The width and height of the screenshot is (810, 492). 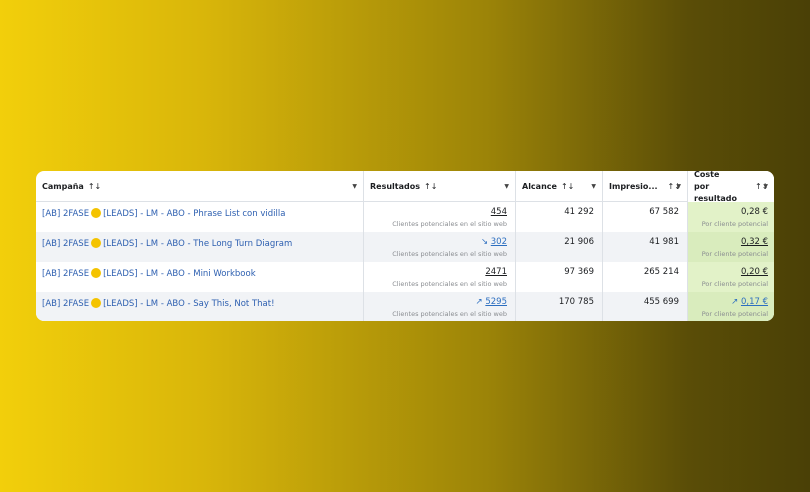 What do you see at coordinates (579, 212) in the screenshot?
I see `reach-value: 41 292` at bounding box center [579, 212].